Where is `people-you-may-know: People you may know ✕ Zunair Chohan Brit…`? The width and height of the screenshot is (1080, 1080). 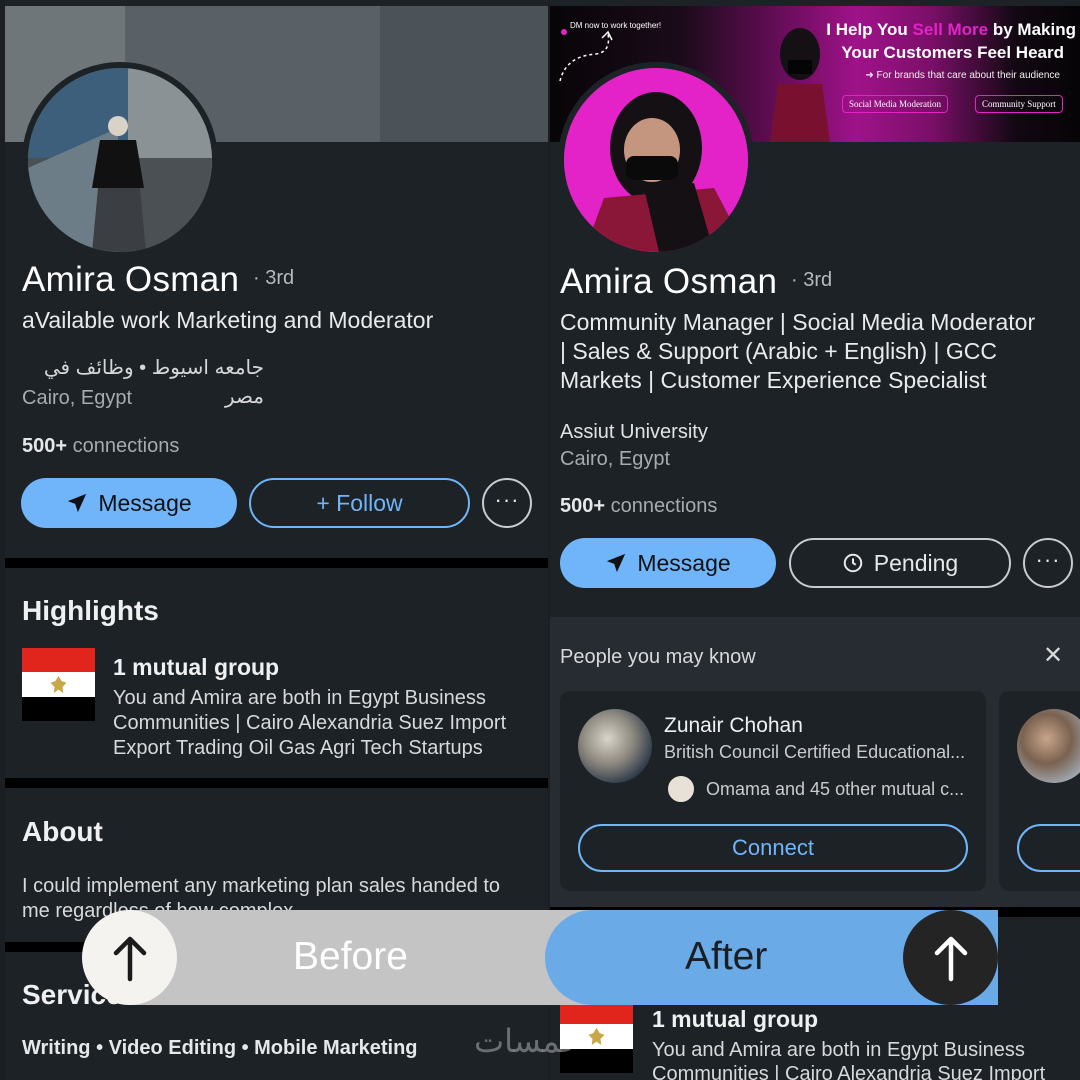
people-you-may-know: People you may know ✕ Zunair Chohan Brit… is located at coordinates (815, 762).